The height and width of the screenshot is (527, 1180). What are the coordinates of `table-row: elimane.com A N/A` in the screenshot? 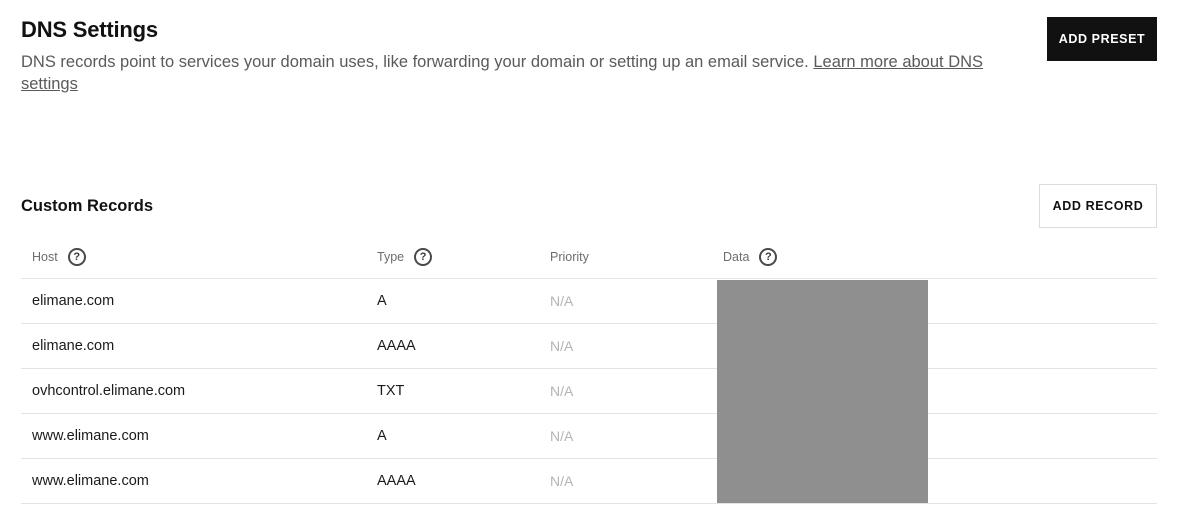 It's located at (589, 301).